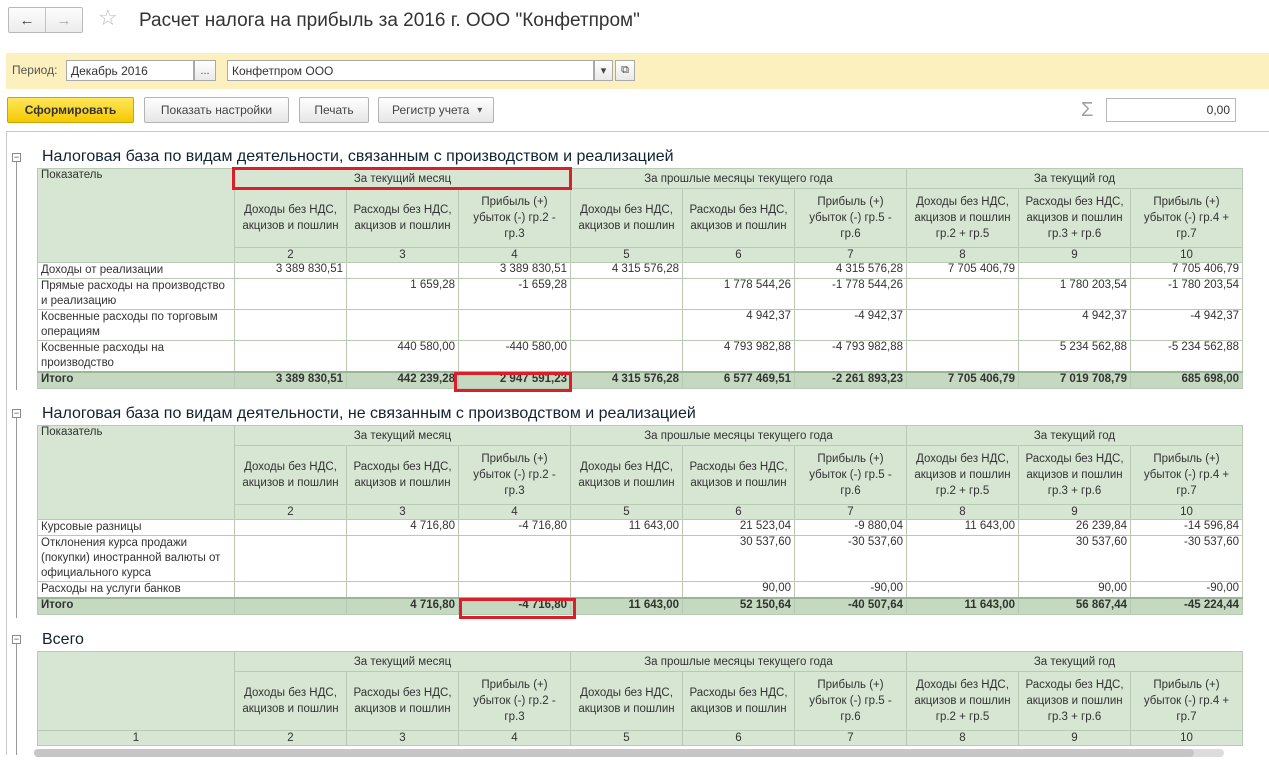  What do you see at coordinates (850, 294) in the screenshot?
I see `cell: -1 778 544,26` at bounding box center [850, 294].